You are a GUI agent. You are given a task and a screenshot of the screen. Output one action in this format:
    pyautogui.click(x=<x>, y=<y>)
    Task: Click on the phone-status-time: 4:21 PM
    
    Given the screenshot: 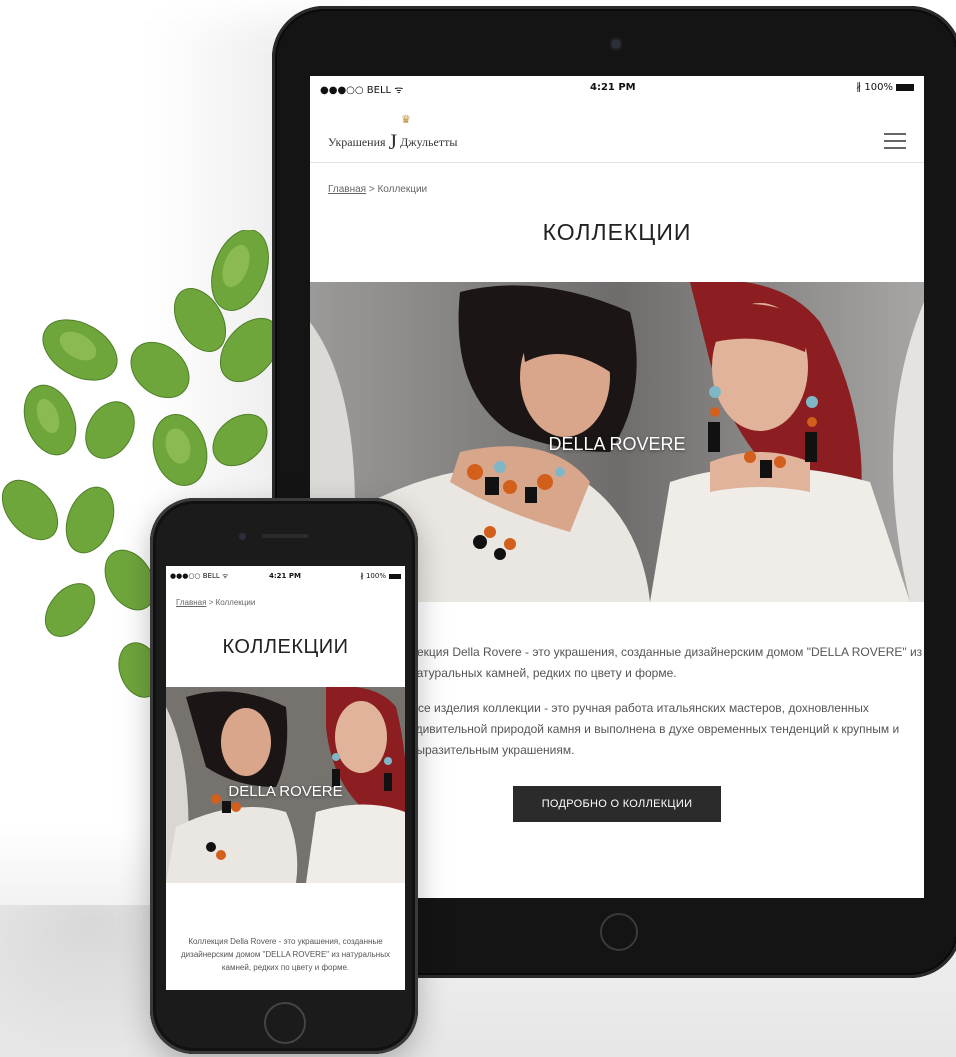 What is the action you would take?
    pyautogui.click(x=285, y=576)
    